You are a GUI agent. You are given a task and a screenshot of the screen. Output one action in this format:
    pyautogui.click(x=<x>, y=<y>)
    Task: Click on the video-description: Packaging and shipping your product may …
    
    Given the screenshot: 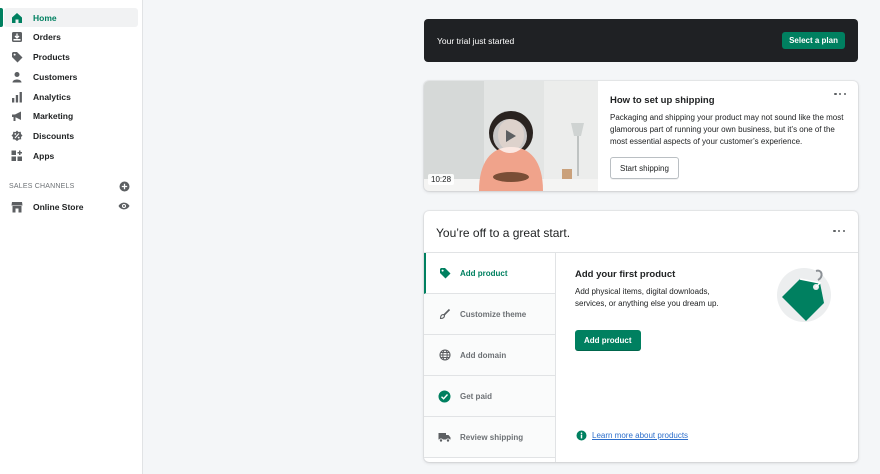 What is the action you would take?
    pyautogui.click(x=727, y=129)
    